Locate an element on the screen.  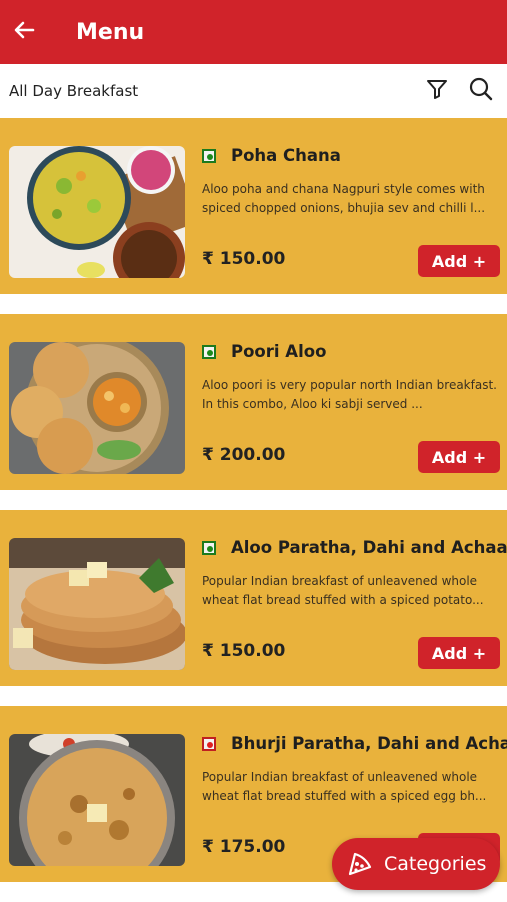
item-price: ₹ 175.00 is located at coordinates (244, 847).